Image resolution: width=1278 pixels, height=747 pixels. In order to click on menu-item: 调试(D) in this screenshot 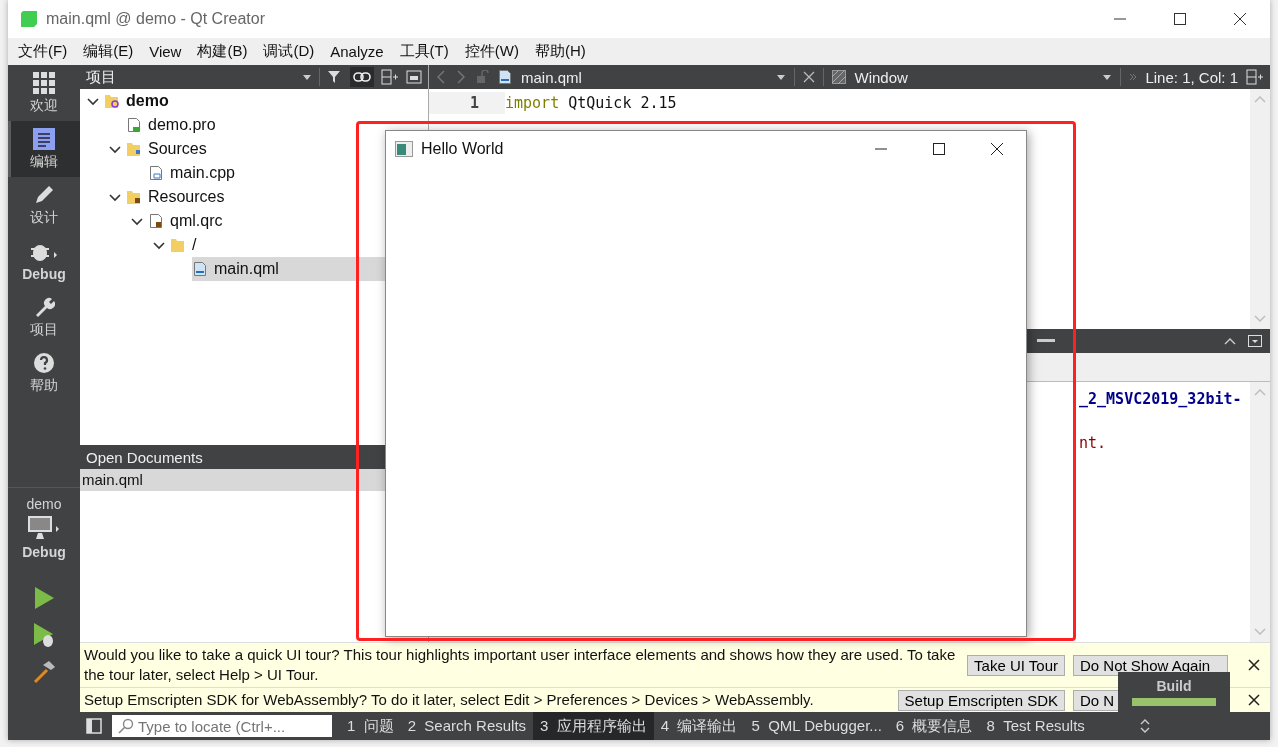, I will do `click(289, 51)`.